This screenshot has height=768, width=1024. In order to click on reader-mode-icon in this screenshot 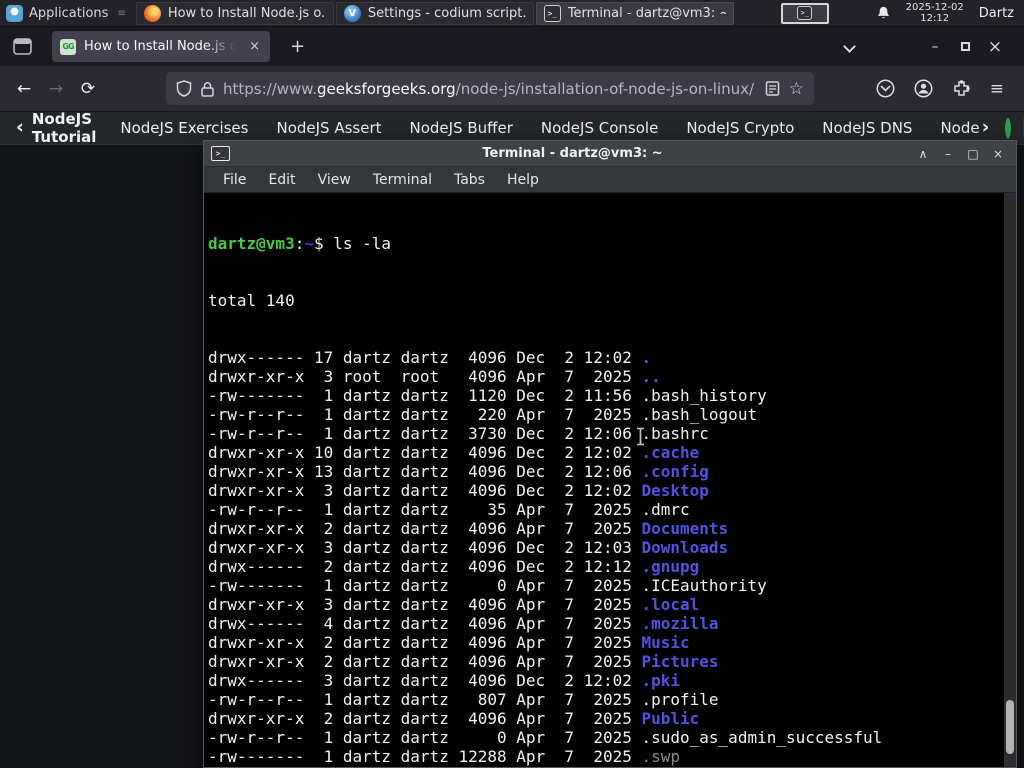, I will do `click(772, 88)`.